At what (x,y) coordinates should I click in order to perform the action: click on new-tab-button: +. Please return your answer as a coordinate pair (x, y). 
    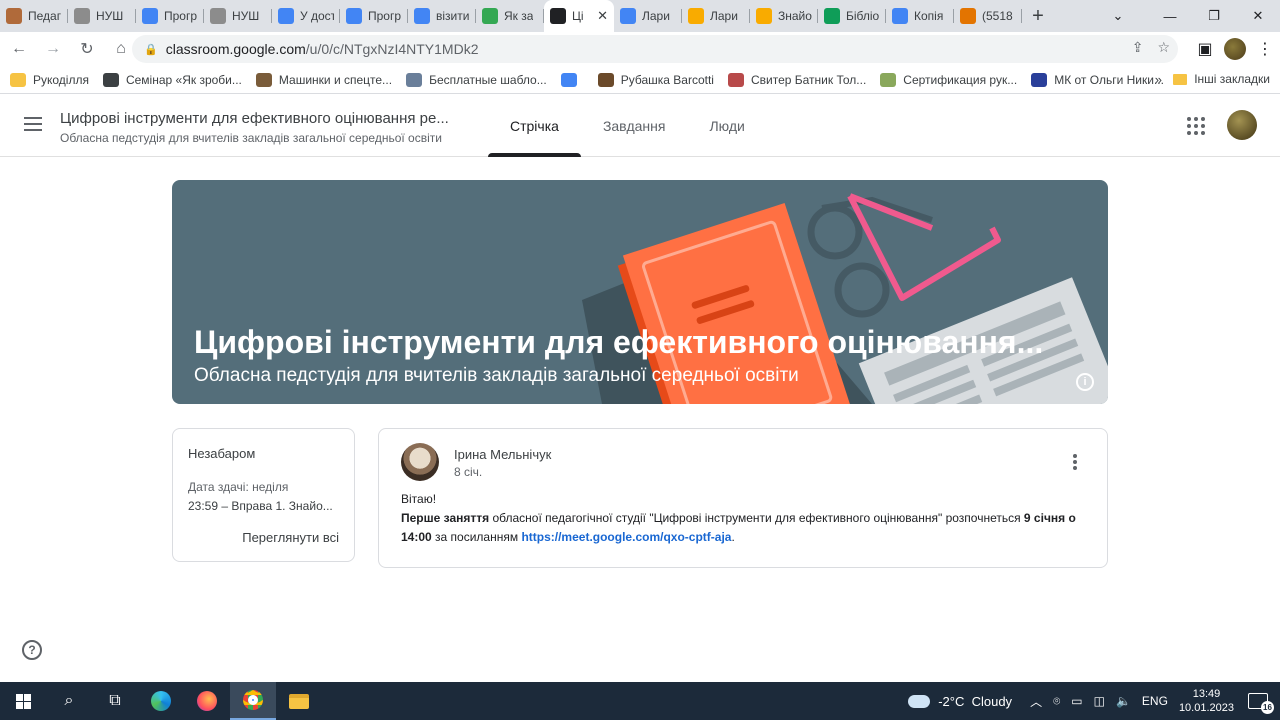
    Looking at the image, I should click on (1038, 16).